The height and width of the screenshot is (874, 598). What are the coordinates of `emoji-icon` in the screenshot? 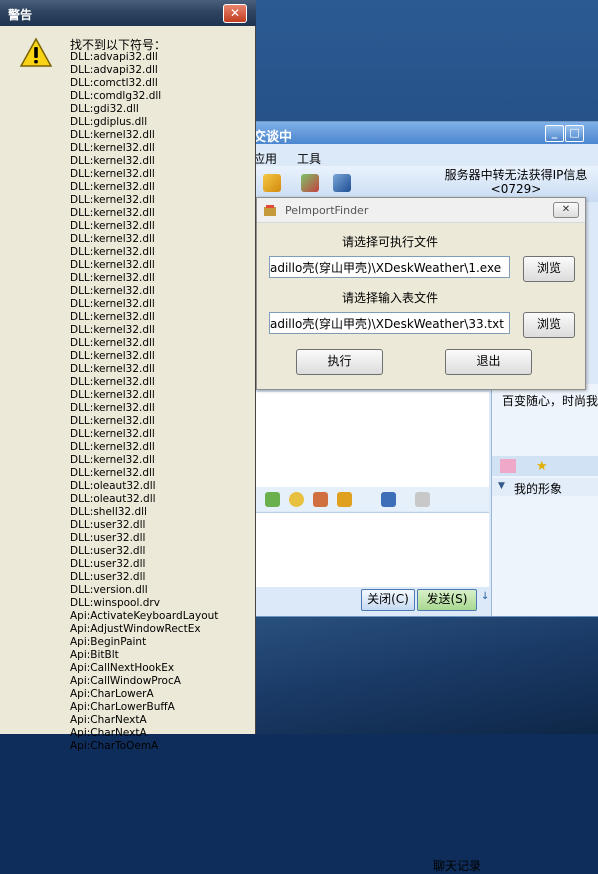 It's located at (296, 499).